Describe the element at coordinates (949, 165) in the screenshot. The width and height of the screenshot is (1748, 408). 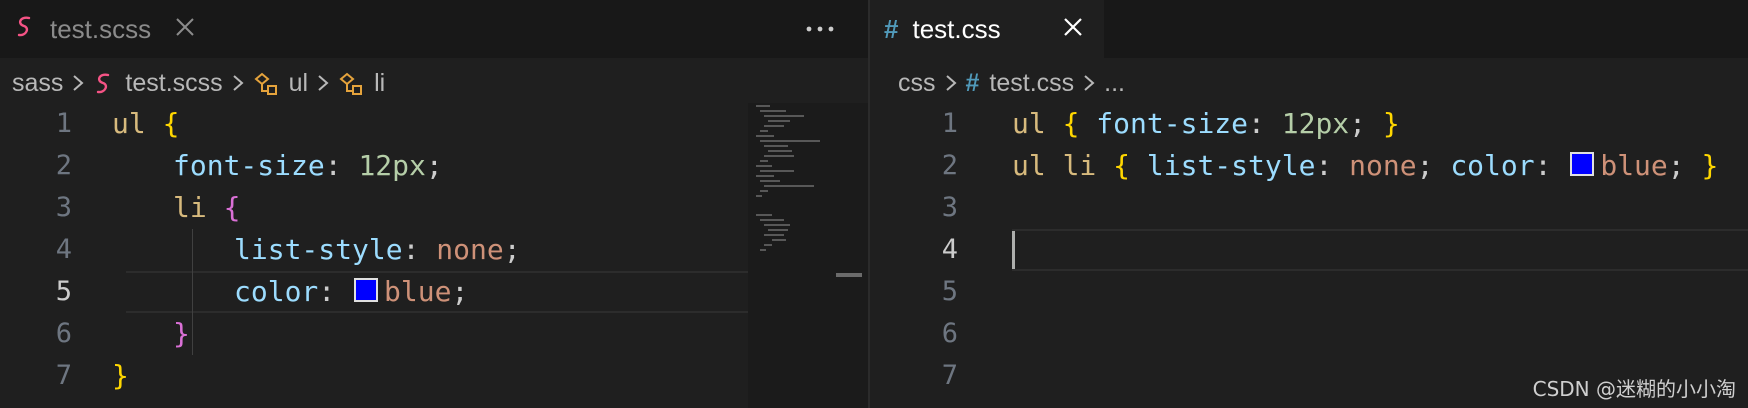
I see `line-number: 2` at that location.